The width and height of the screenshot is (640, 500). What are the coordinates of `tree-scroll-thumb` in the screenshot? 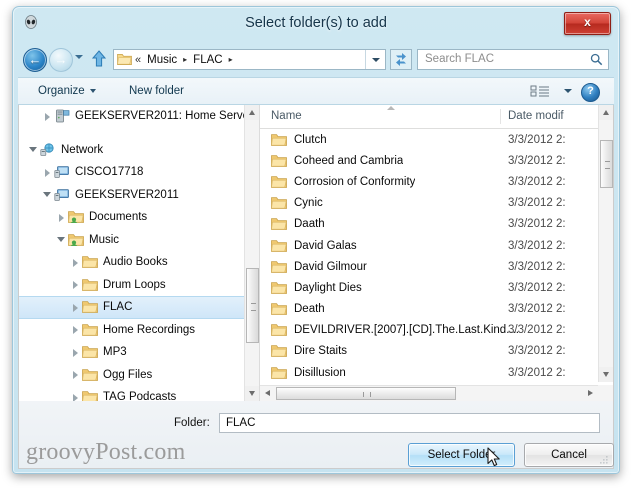 It's located at (252, 305).